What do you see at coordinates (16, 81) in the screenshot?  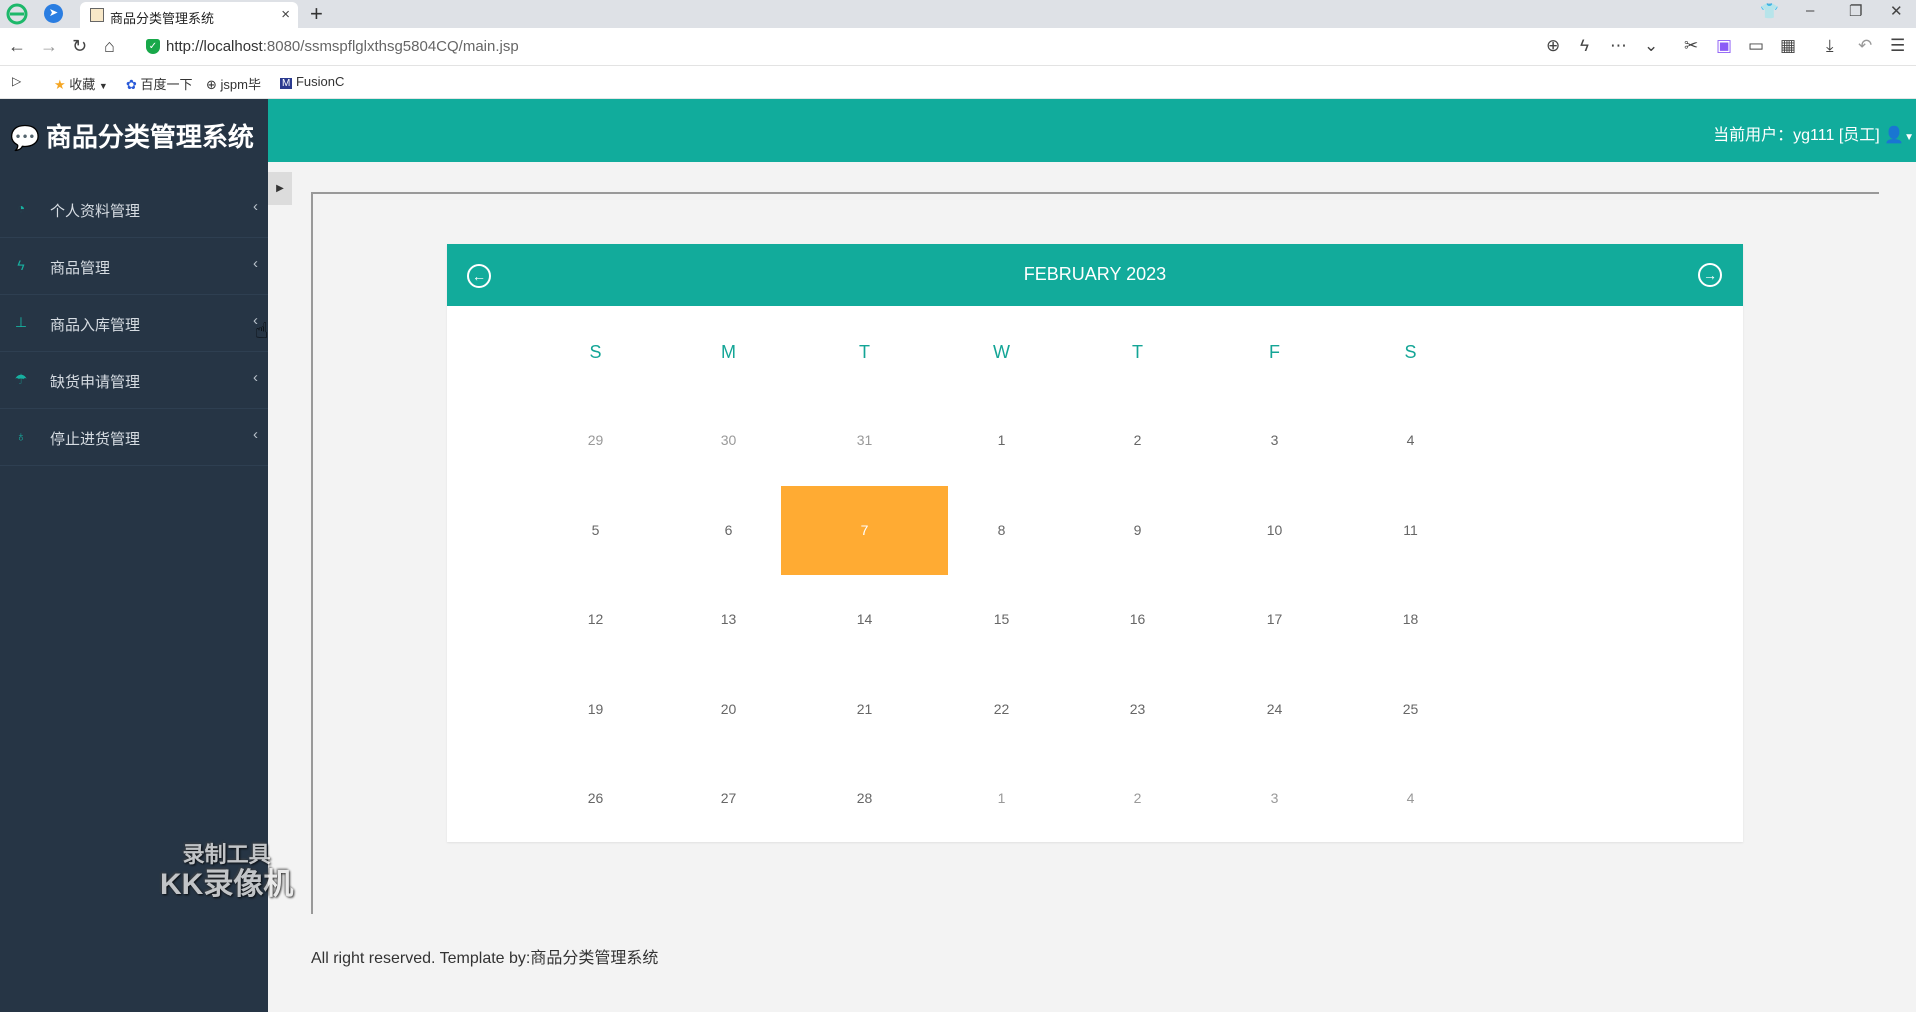 I see `bookmarks-toggle-icon: ▷` at bounding box center [16, 81].